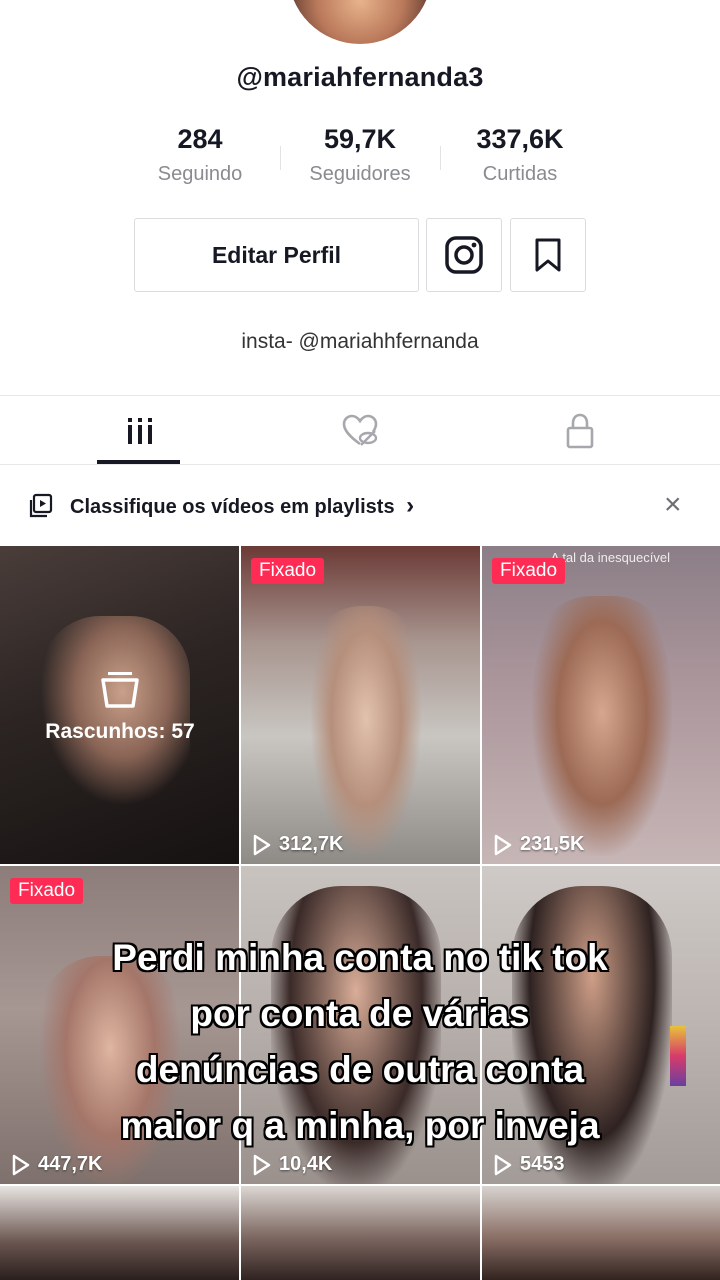 The height and width of the screenshot is (1280, 720). I want to click on lock-icon, so click(580, 431).